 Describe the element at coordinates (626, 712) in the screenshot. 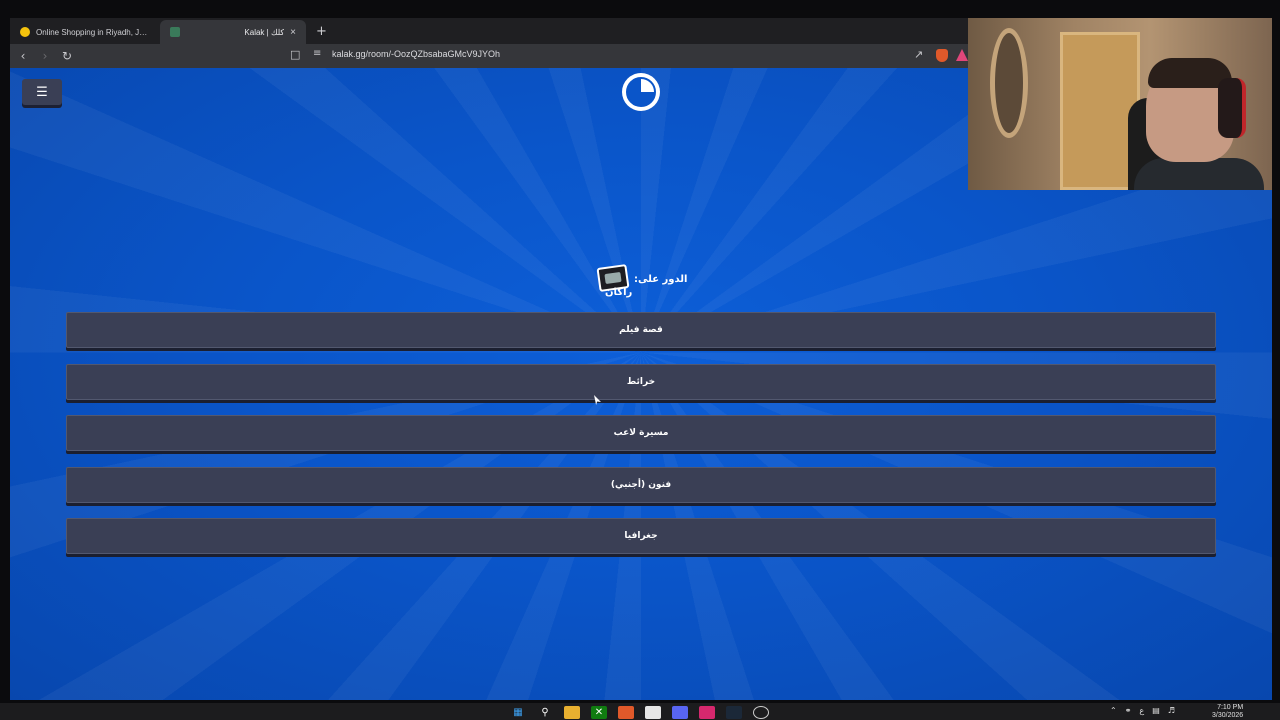

I see `brave-browser-icon` at that location.